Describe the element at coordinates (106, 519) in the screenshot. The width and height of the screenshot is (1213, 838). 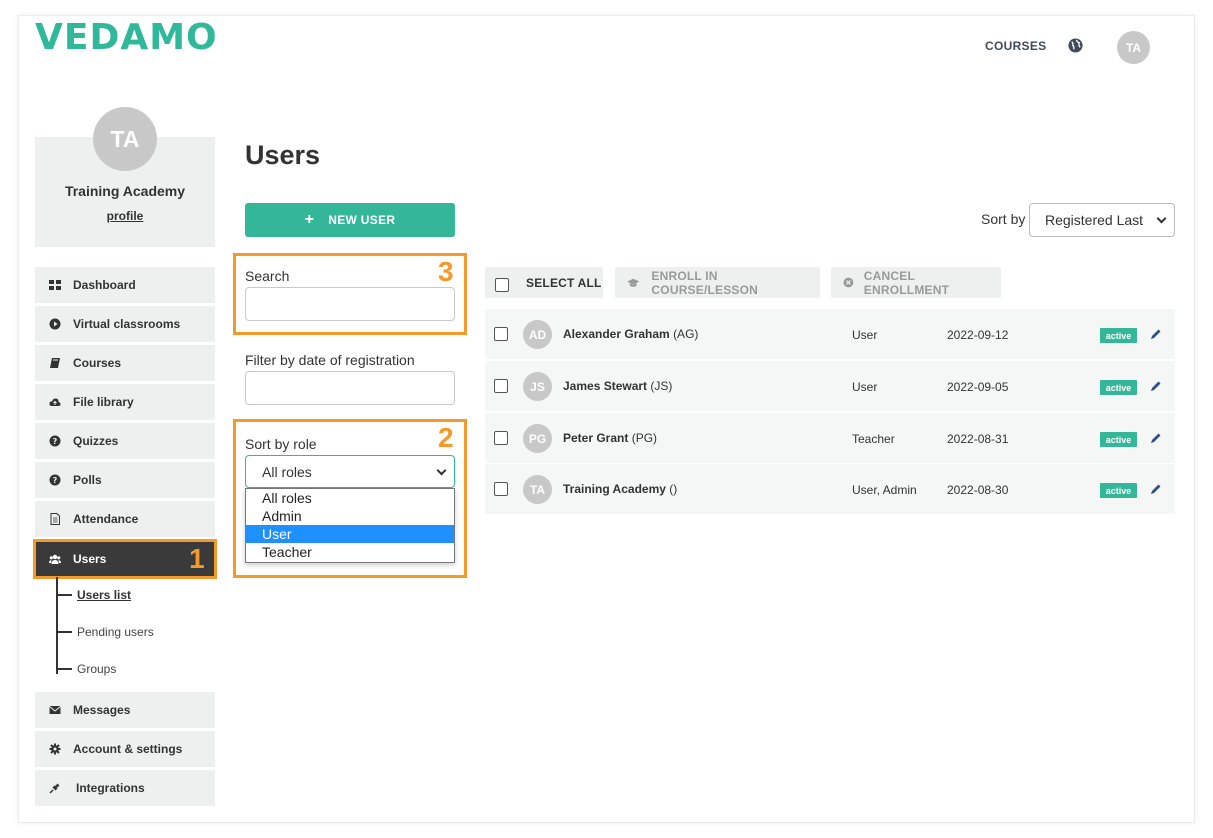
I see `sidebar-item-label: Attendance` at that location.